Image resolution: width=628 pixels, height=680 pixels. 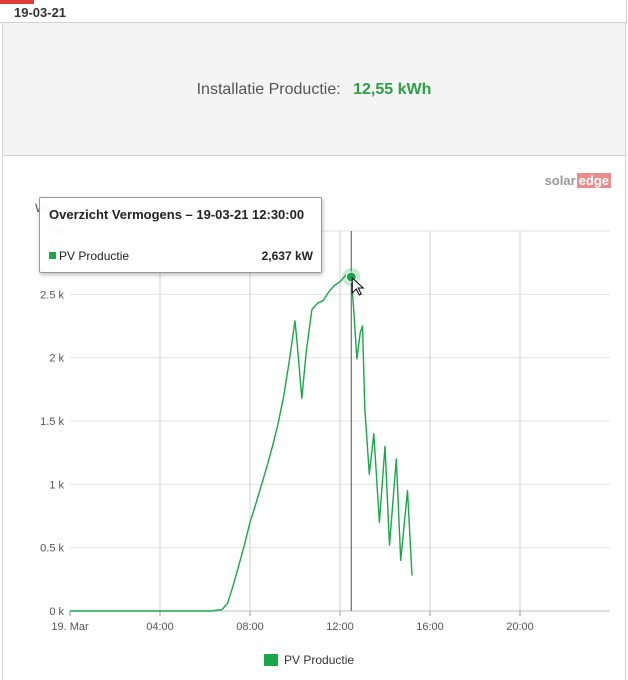 What do you see at coordinates (56, 485) in the screenshot?
I see `y-tick-label: 1 k` at bounding box center [56, 485].